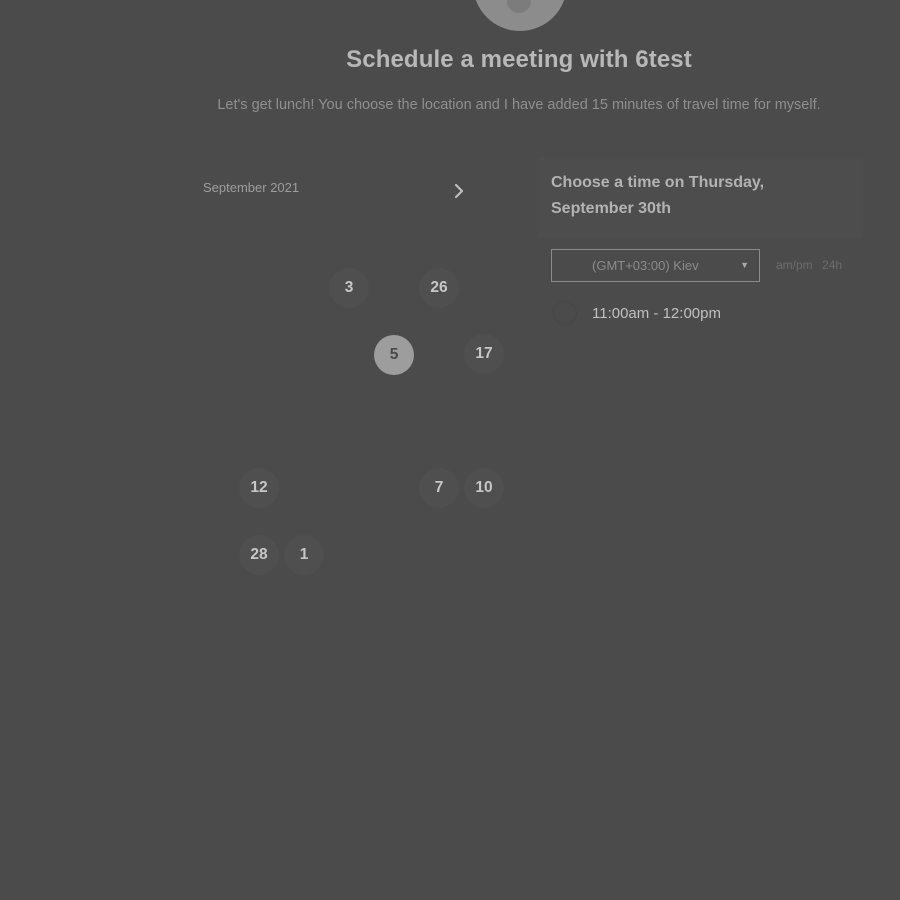 This screenshot has height=900, width=900. Describe the element at coordinates (656, 313) in the screenshot. I see `time-slot-label: 11:00am - 12:00pm` at that location.